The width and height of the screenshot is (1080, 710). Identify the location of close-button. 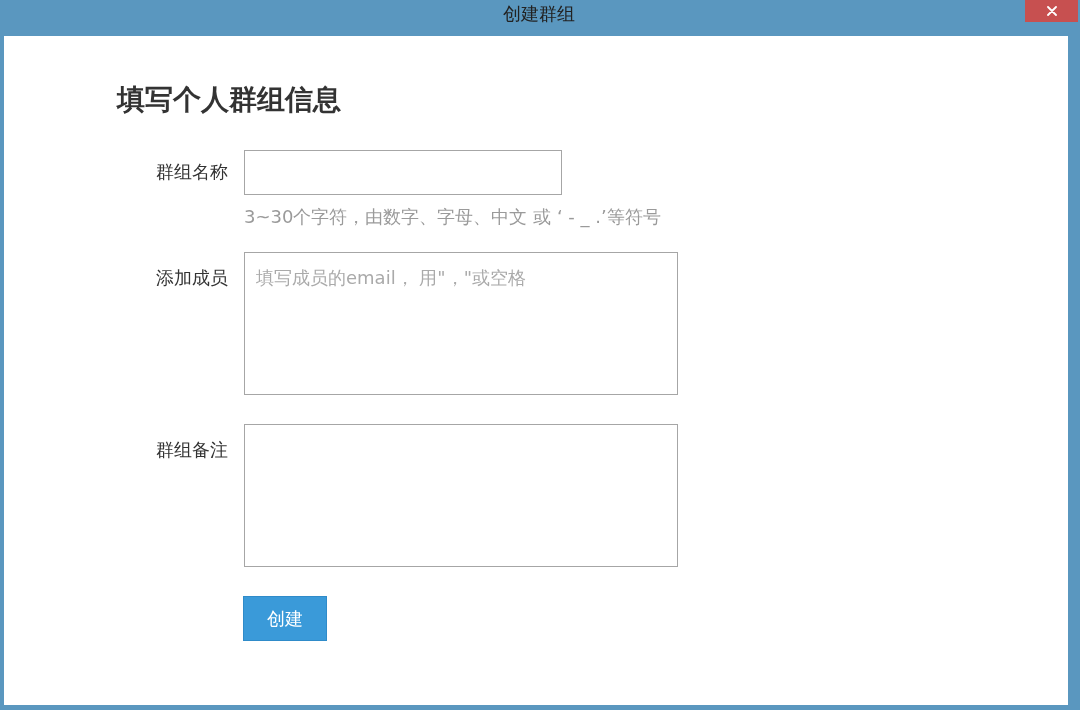
(1051, 11).